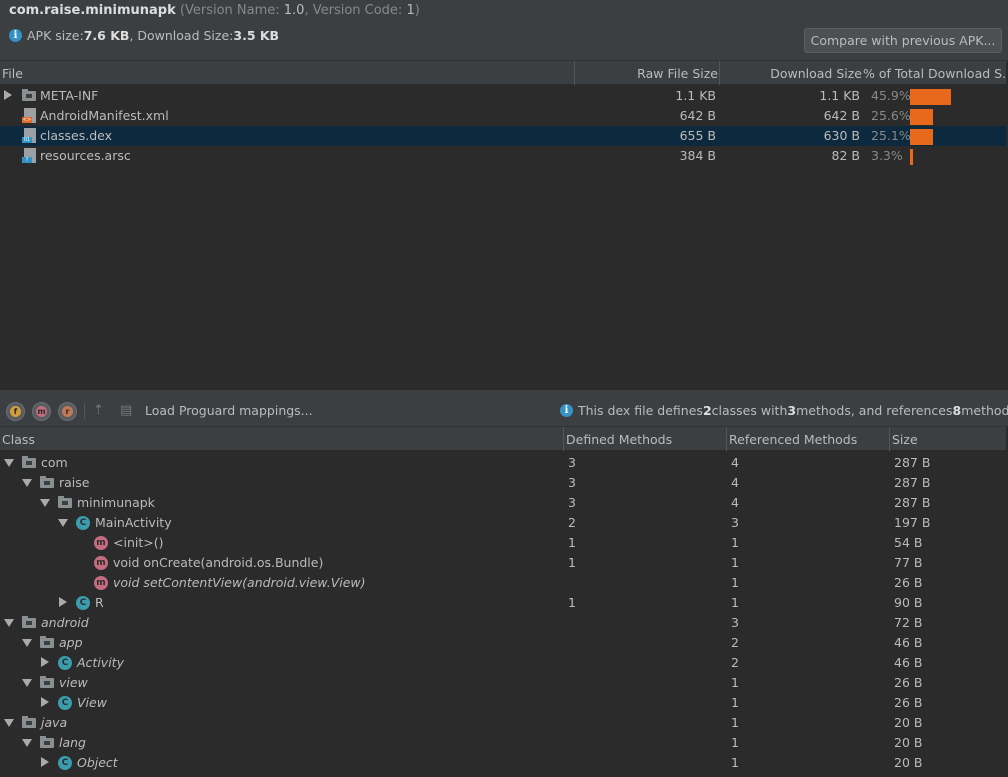 Image resolution: width=1008 pixels, height=777 pixels. What do you see at coordinates (503, 683) in the screenshot?
I see `class-row: view 1 26 B` at bounding box center [503, 683].